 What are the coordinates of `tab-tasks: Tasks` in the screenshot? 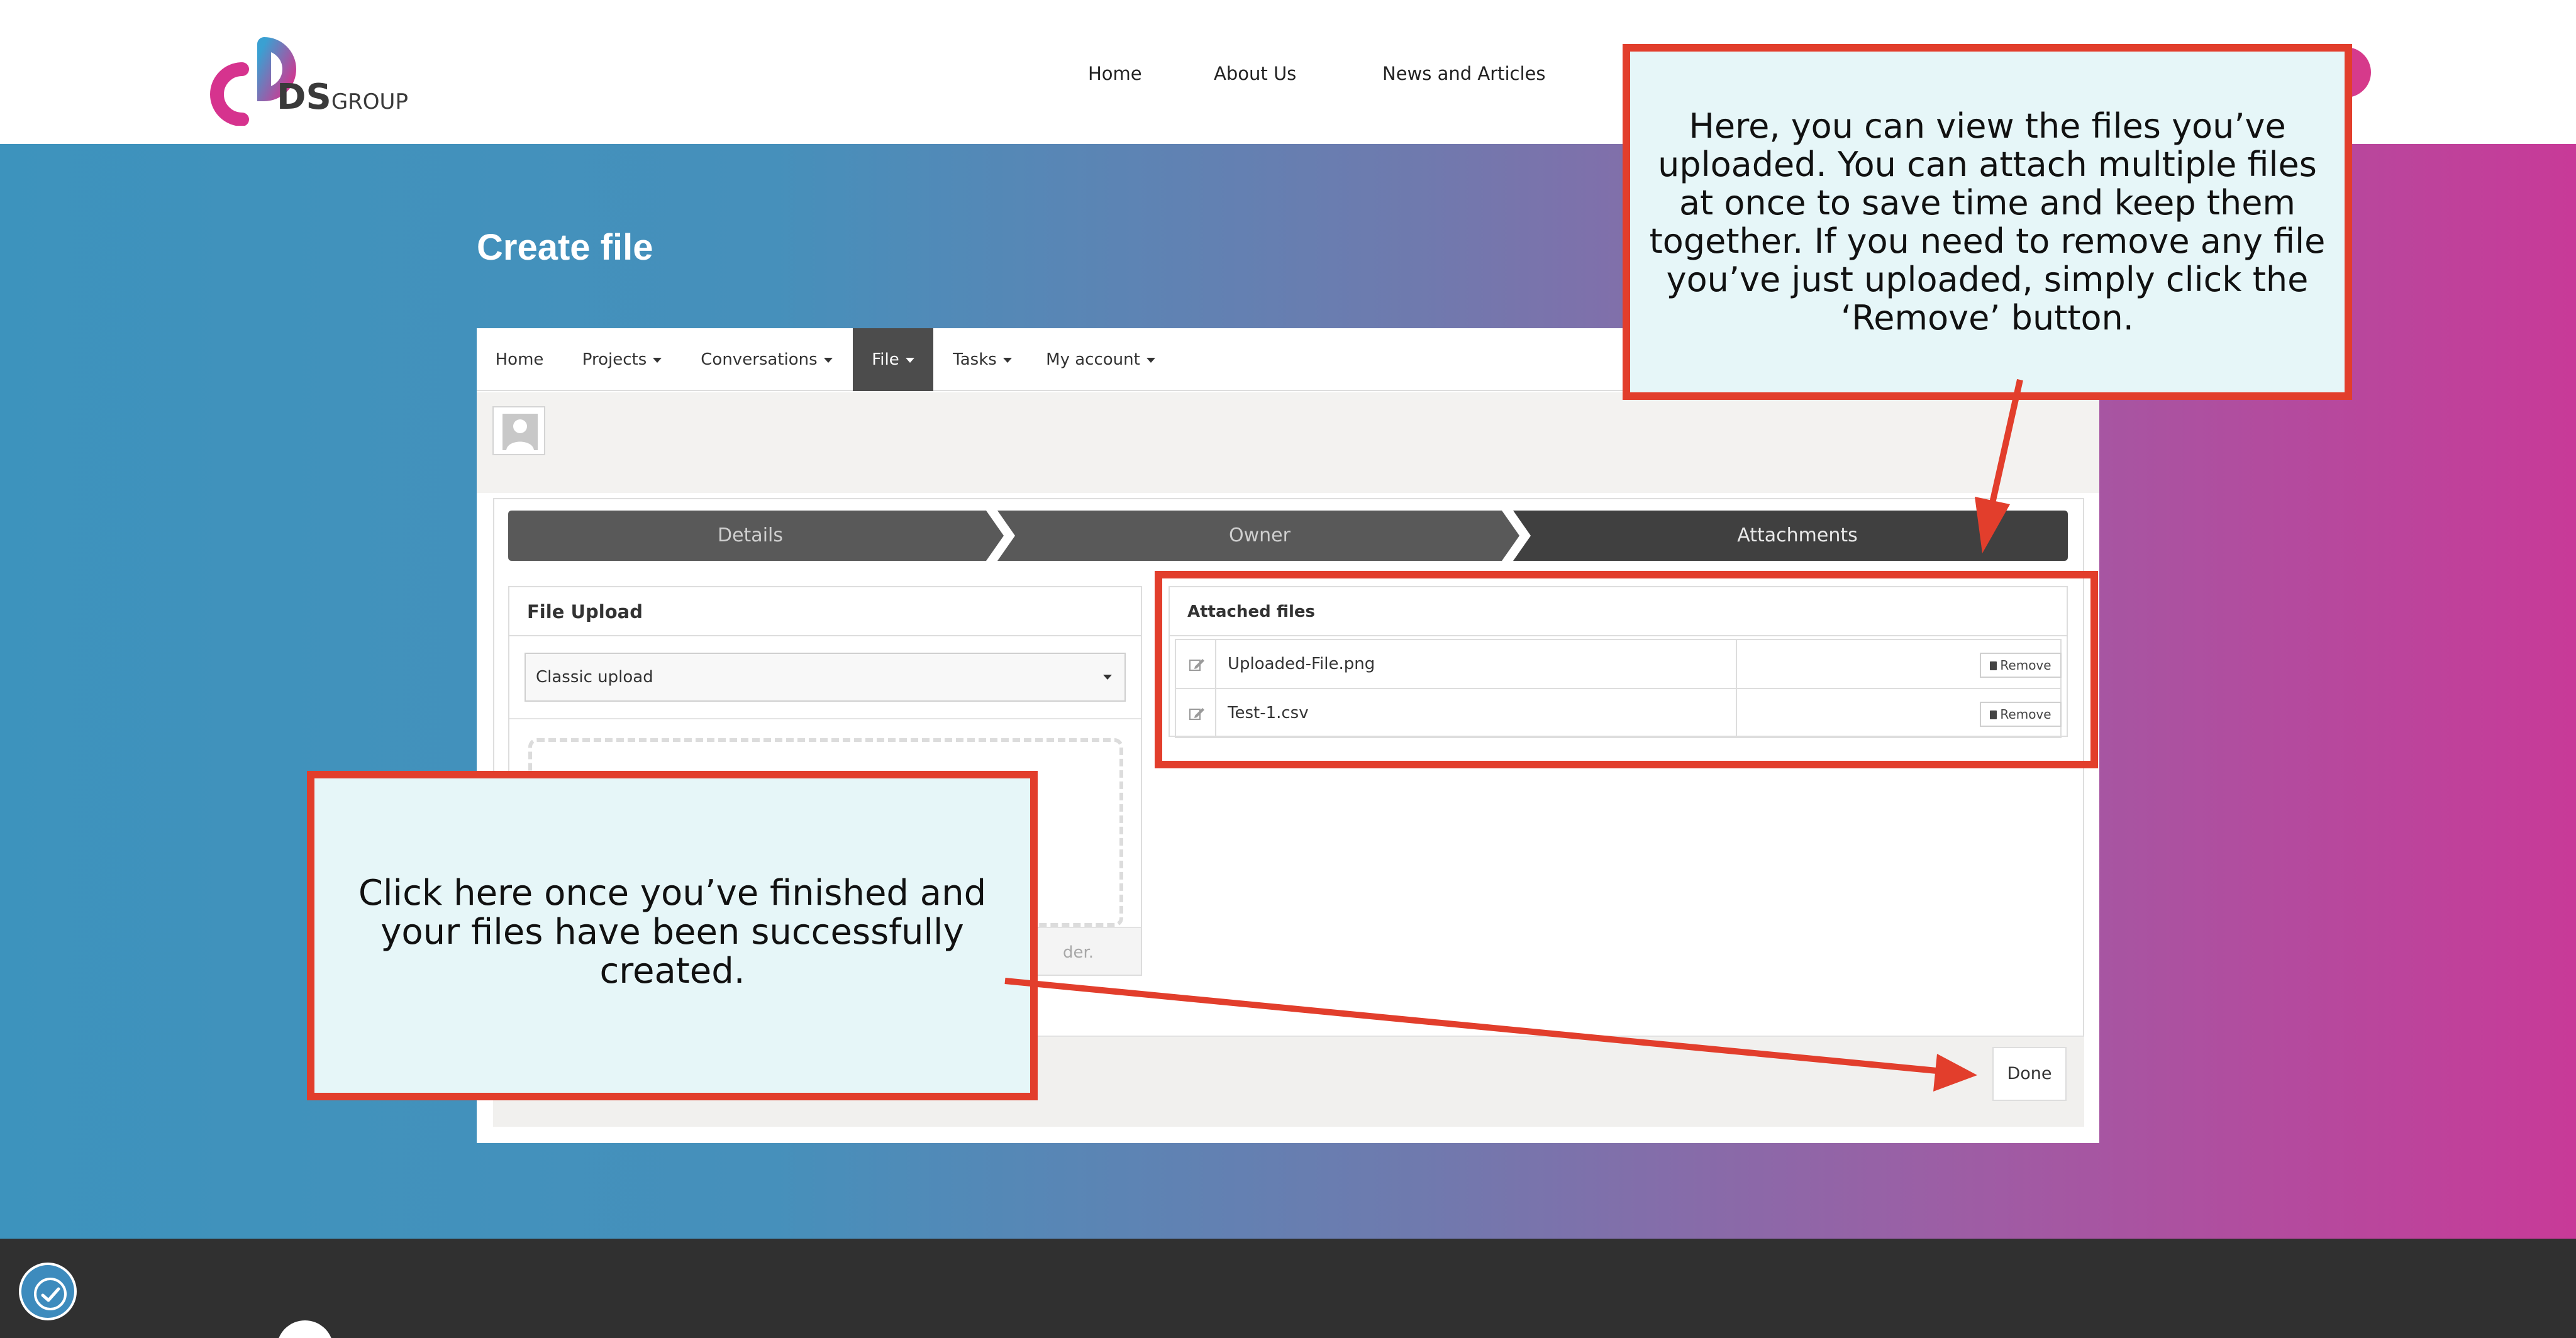 It's located at (982, 360).